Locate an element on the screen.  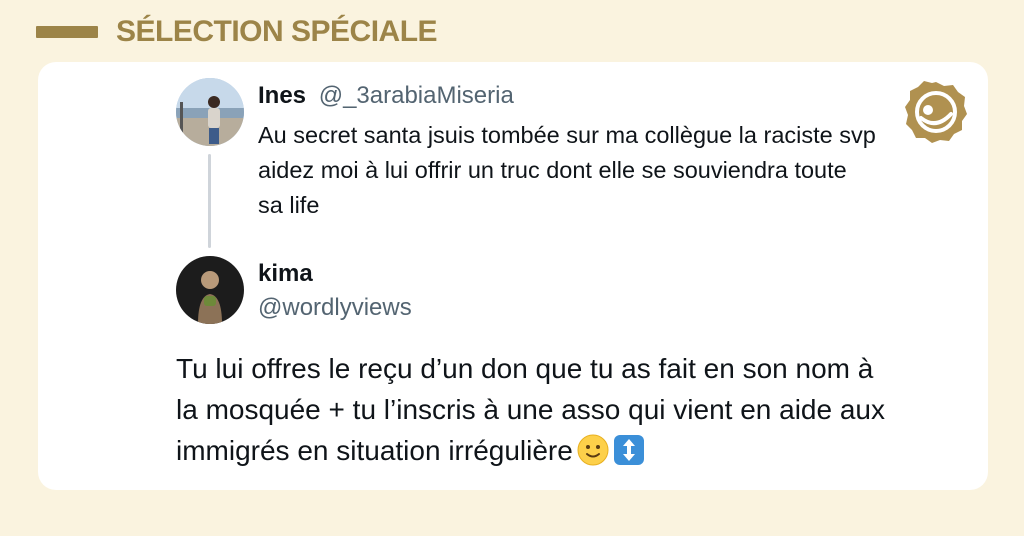
quoted-author-handle: @_3arabiaMiseria is located at coordinates (416, 95).